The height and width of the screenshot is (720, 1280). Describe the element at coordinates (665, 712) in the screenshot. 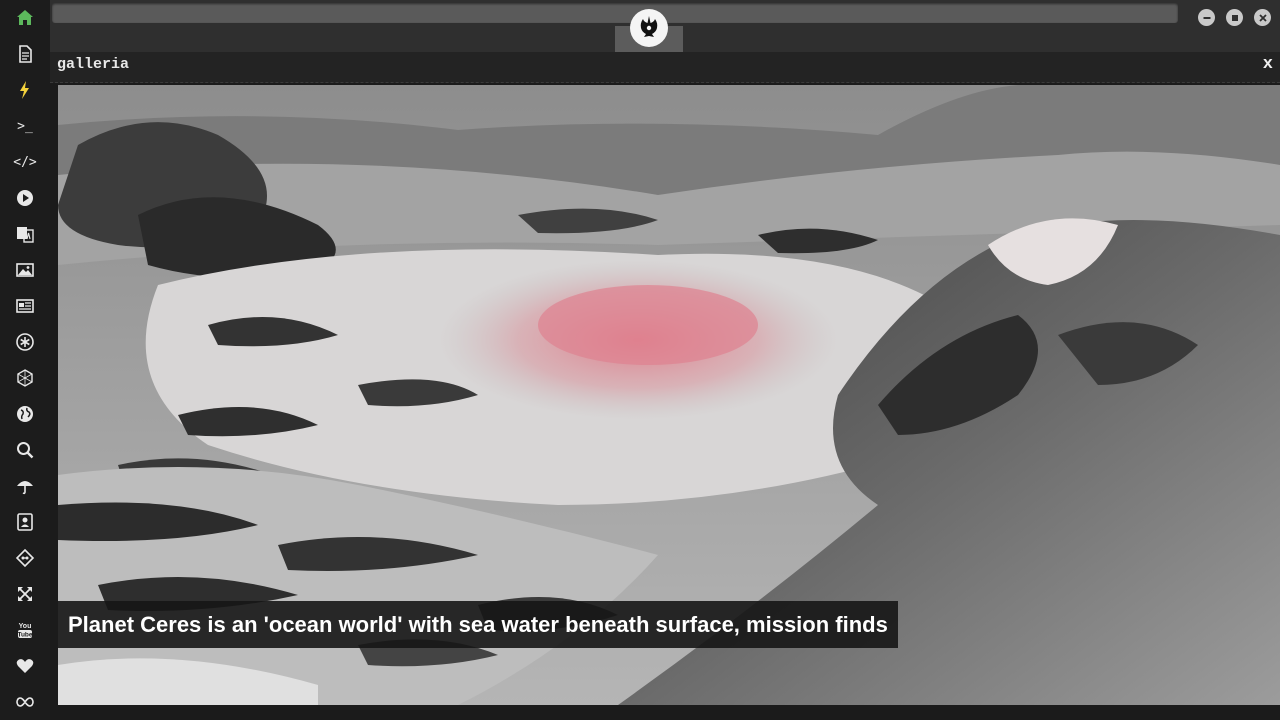

I see `bottom-strip` at that location.